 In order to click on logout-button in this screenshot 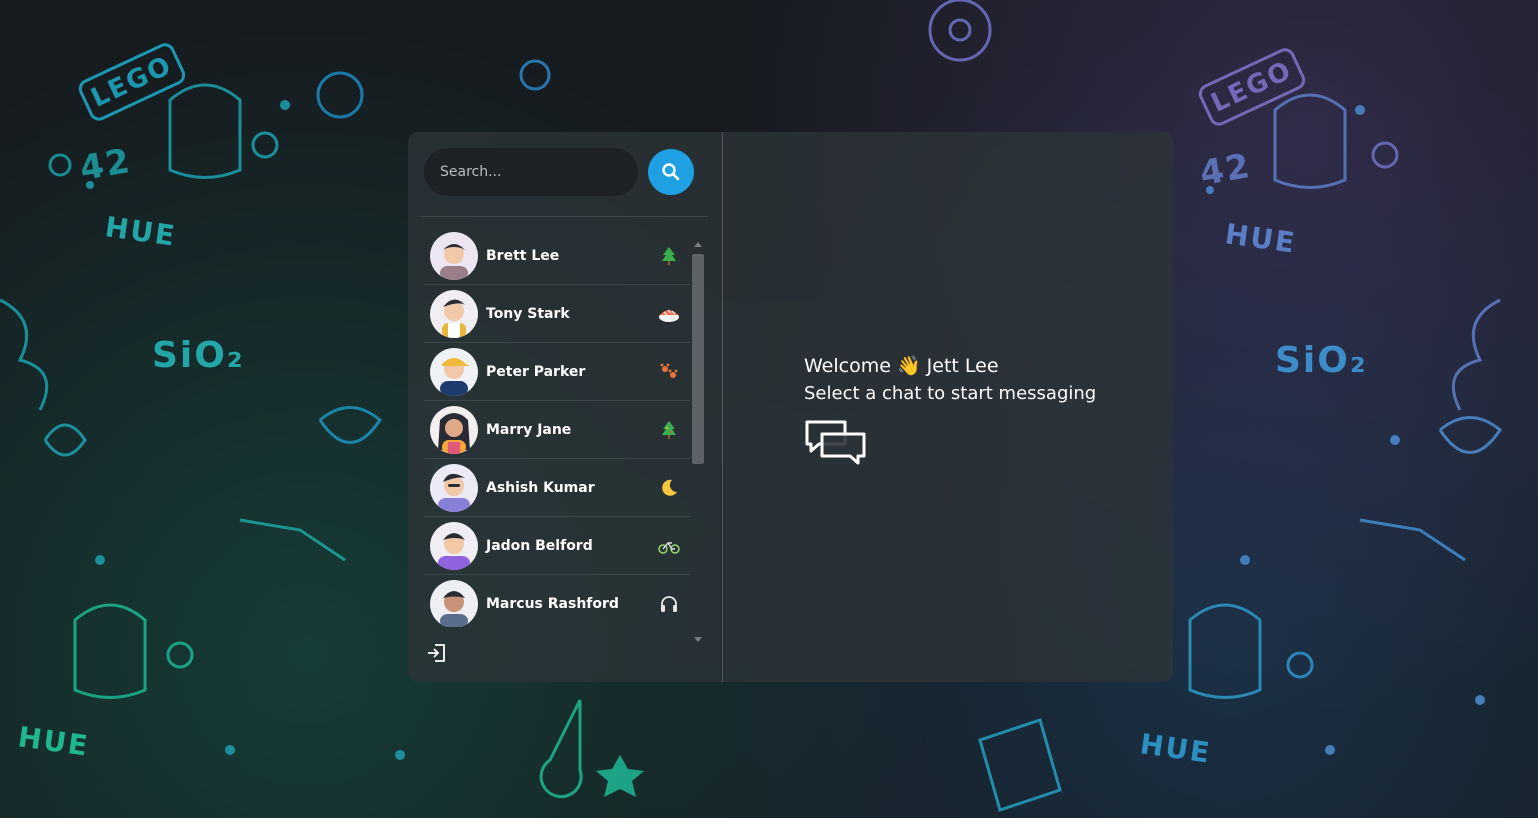, I will do `click(437, 653)`.